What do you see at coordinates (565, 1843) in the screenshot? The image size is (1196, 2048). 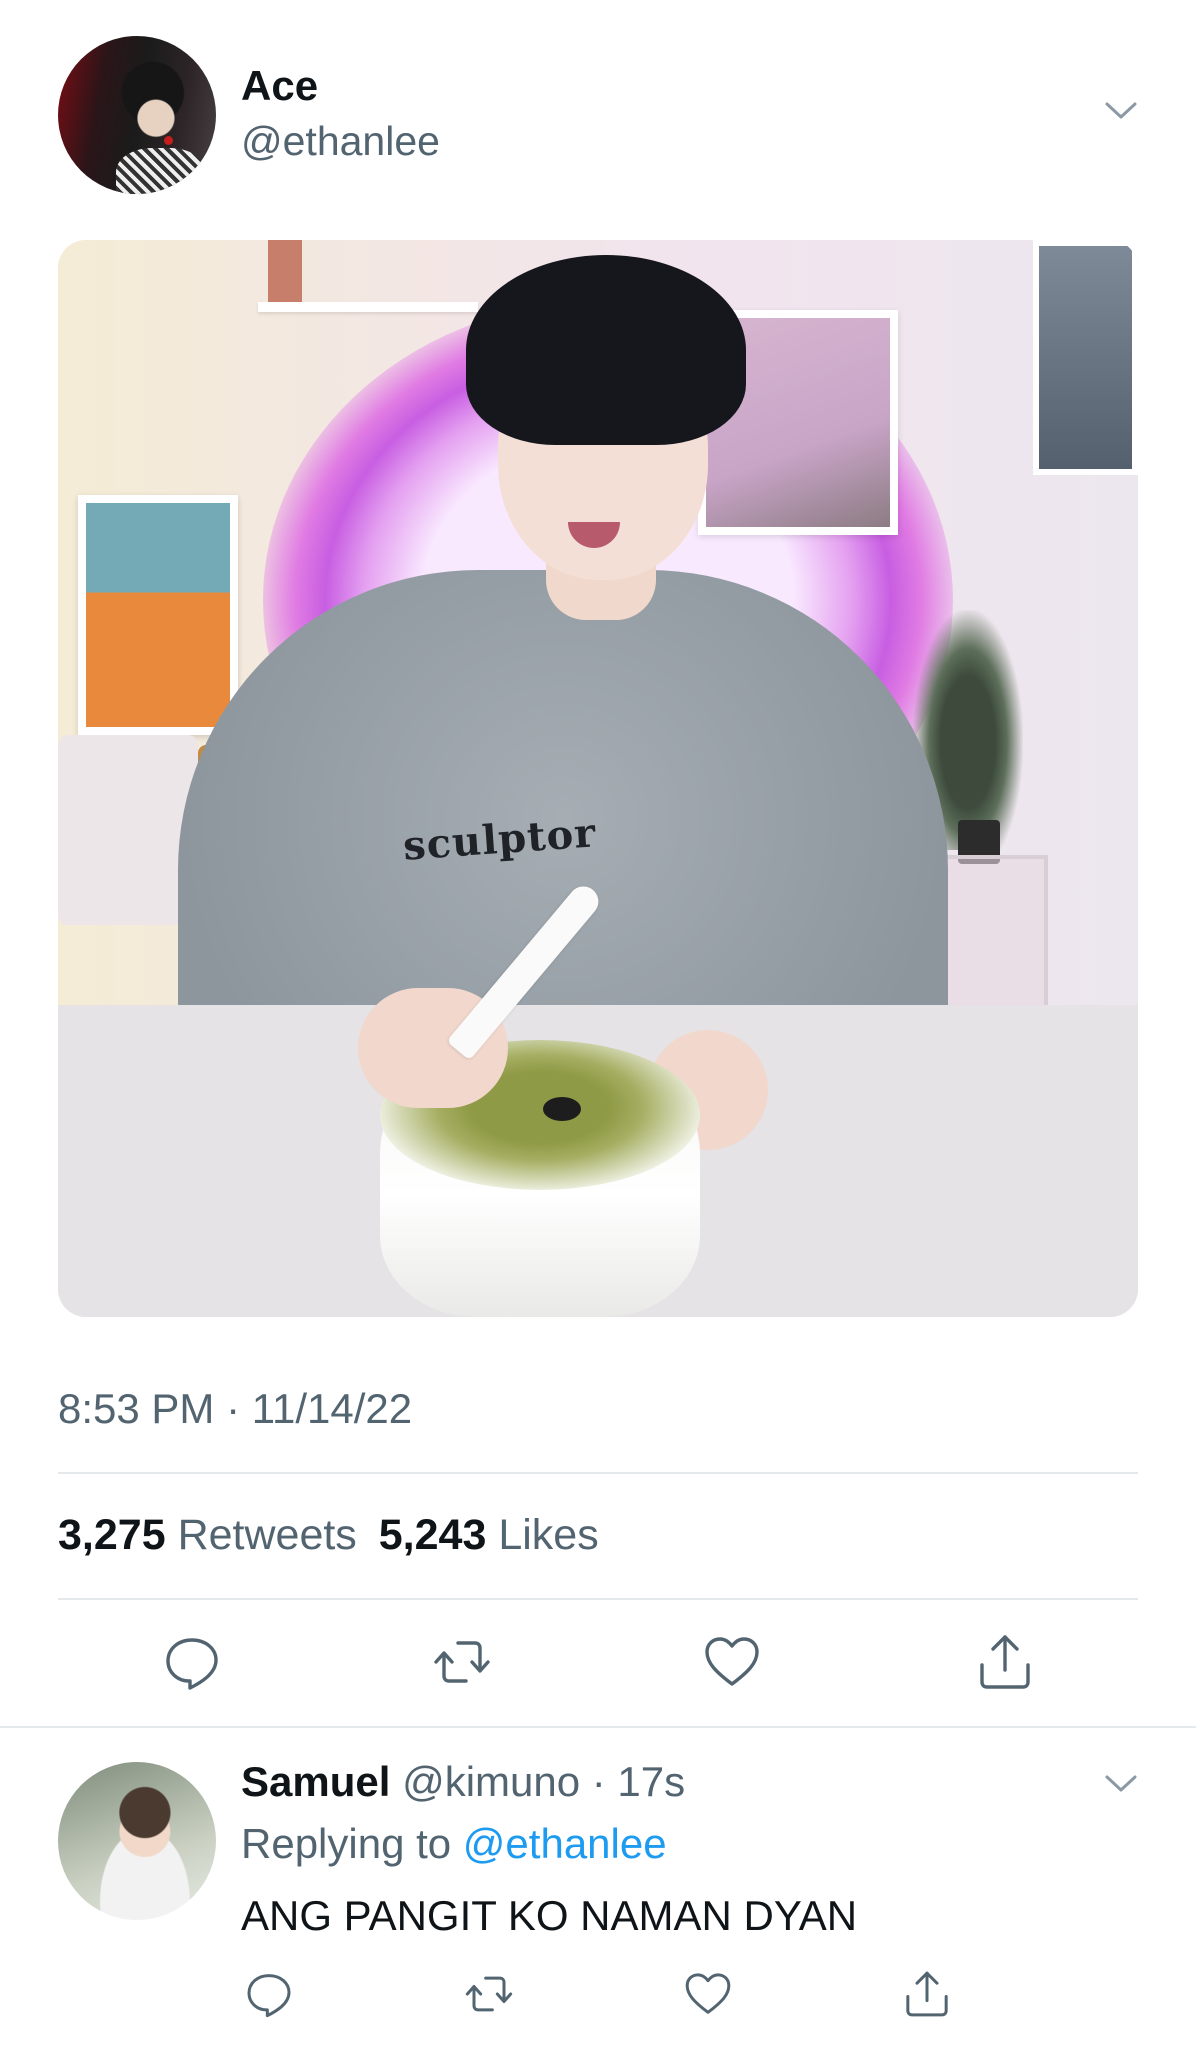 I see `replying-mention-link: @ethanlee` at bounding box center [565, 1843].